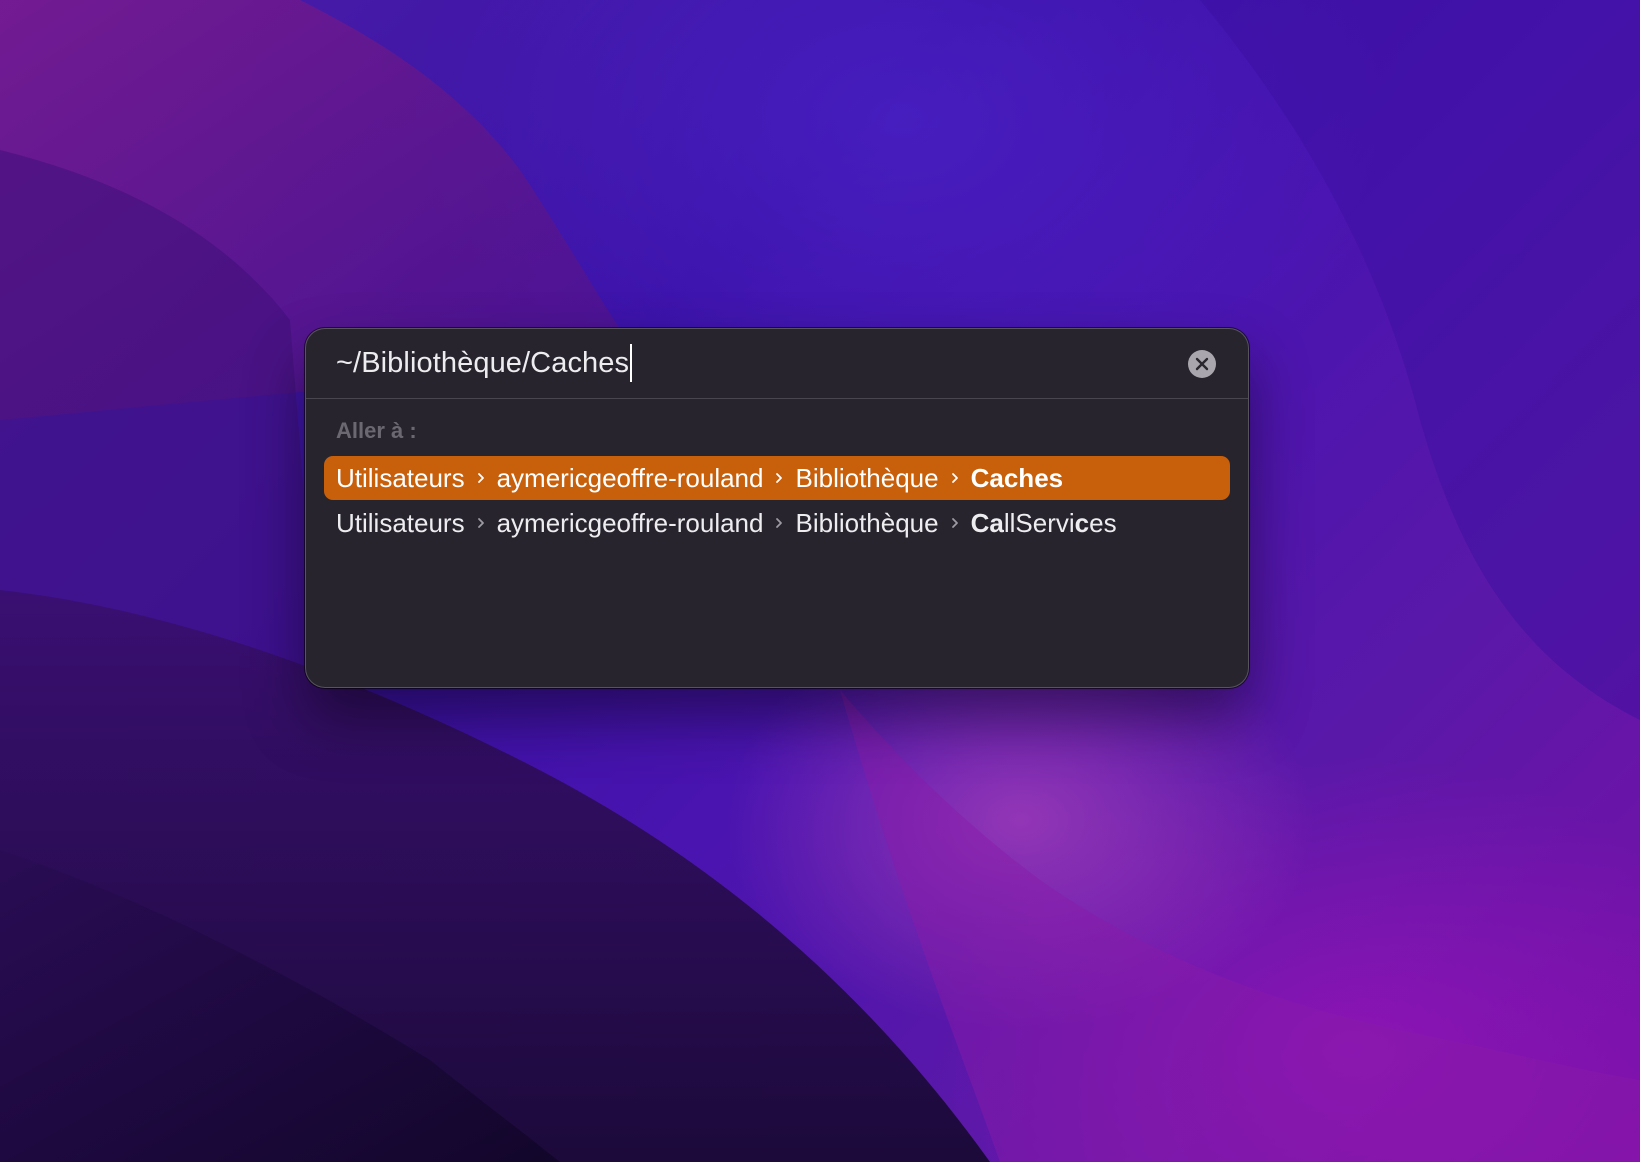 This screenshot has height=1162, width=1640. What do you see at coordinates (1103, 522) in the screenshot?
I see `match-rest: es` at bounding box center [1103, 522].